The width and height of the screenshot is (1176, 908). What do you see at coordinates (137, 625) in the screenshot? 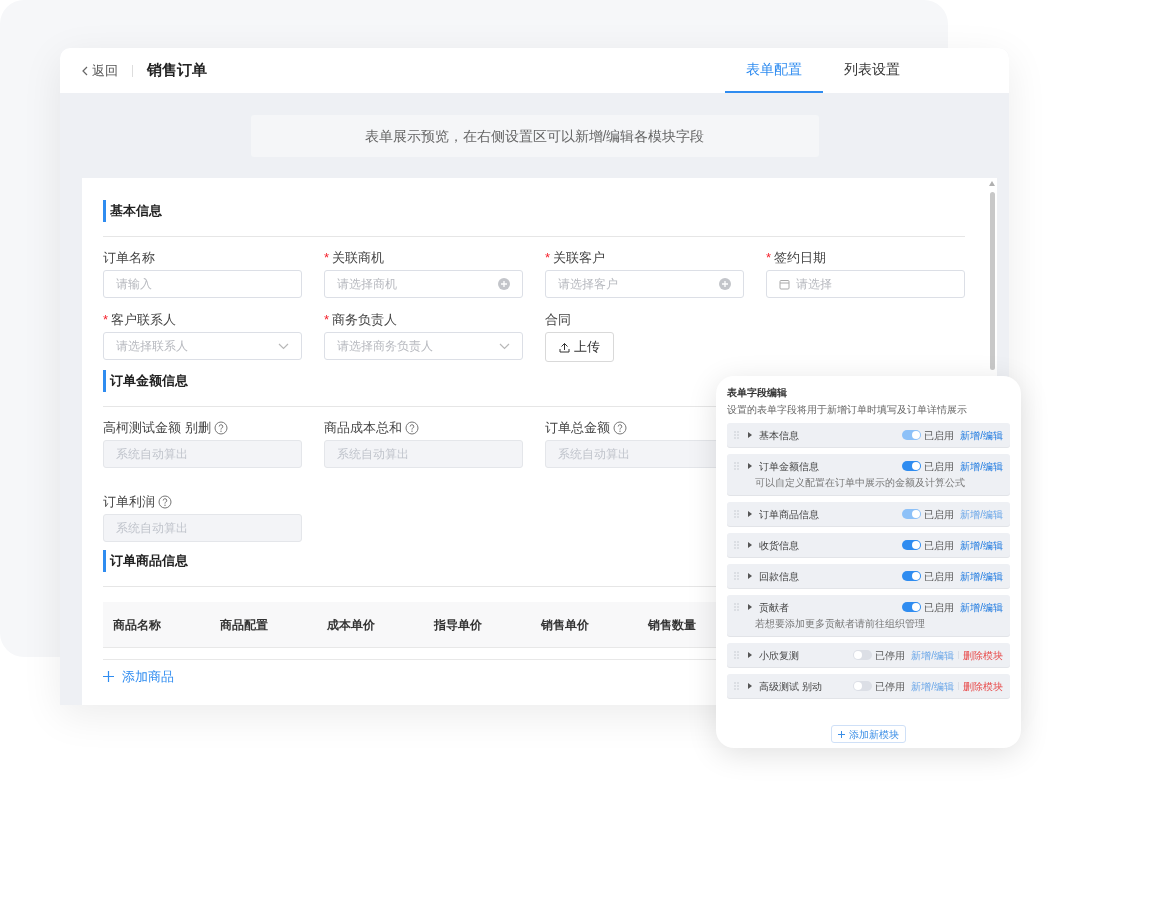
I see `column-header: 商品名称` at bounding box center [137, 625].